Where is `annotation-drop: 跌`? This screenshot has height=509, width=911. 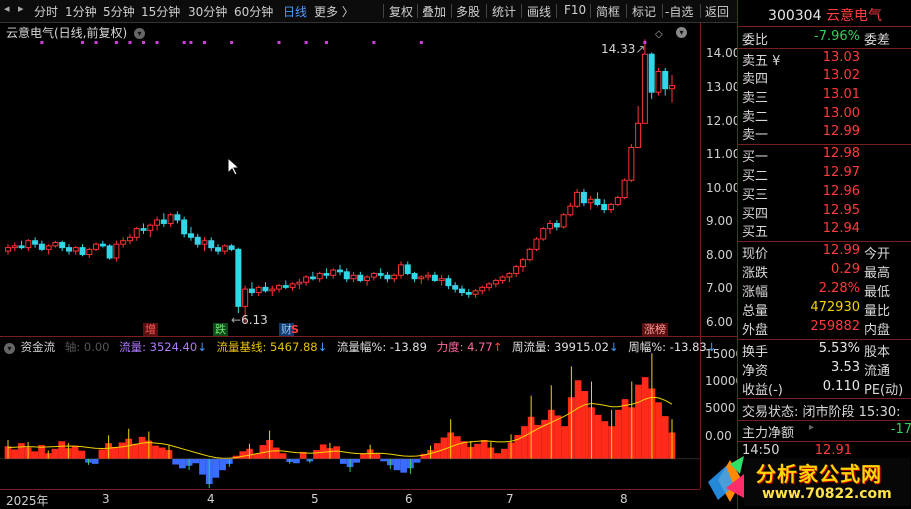 annotation-drop: 跌 is located at coordinates (220, 329).